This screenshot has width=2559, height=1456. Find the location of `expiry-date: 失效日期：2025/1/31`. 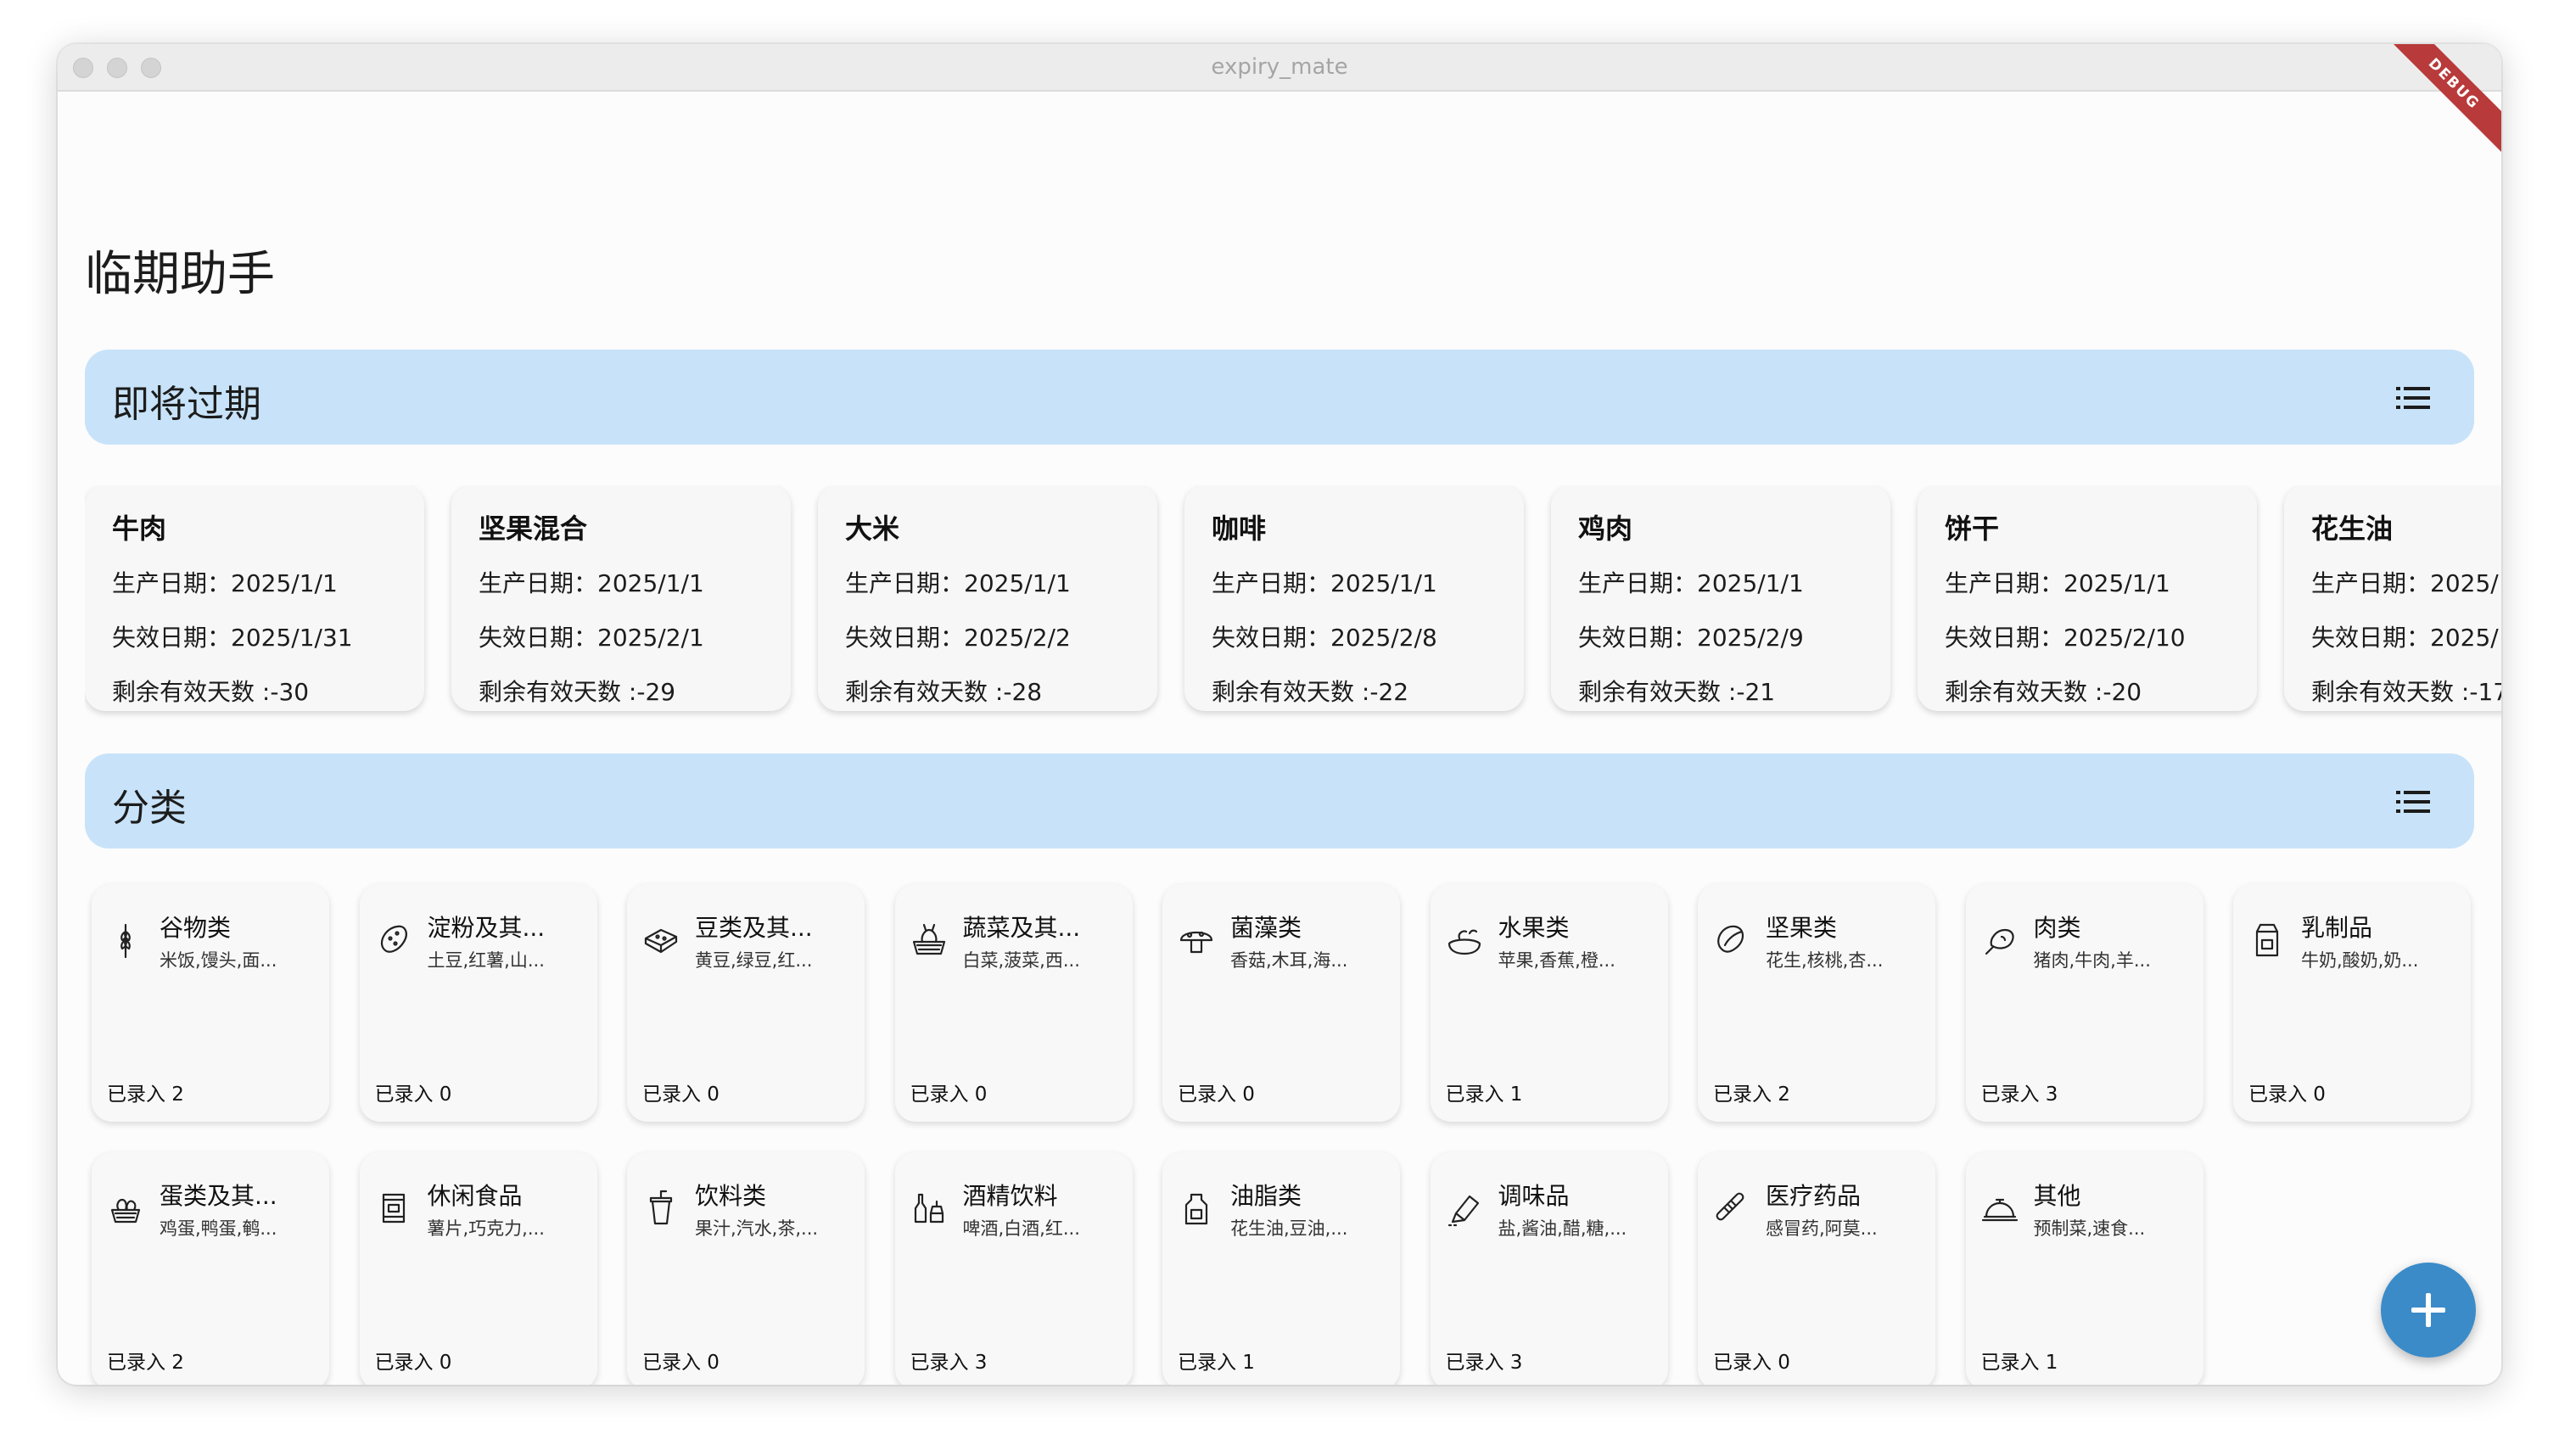

expiry-date: 失效日期：2025/1/31 is located at coordinates (232, 638).